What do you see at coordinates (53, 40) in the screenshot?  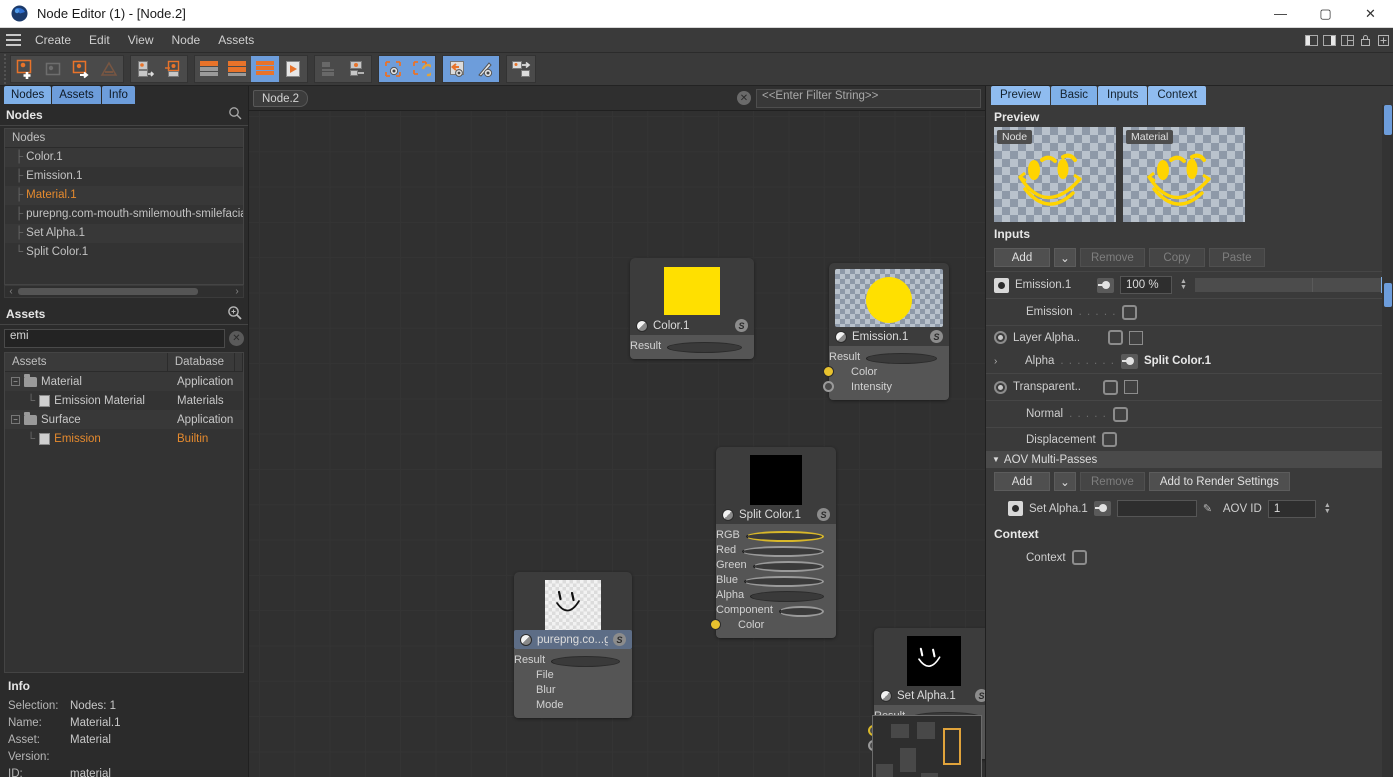 I see `menu-create: Create` at bounding box center [53, 40].